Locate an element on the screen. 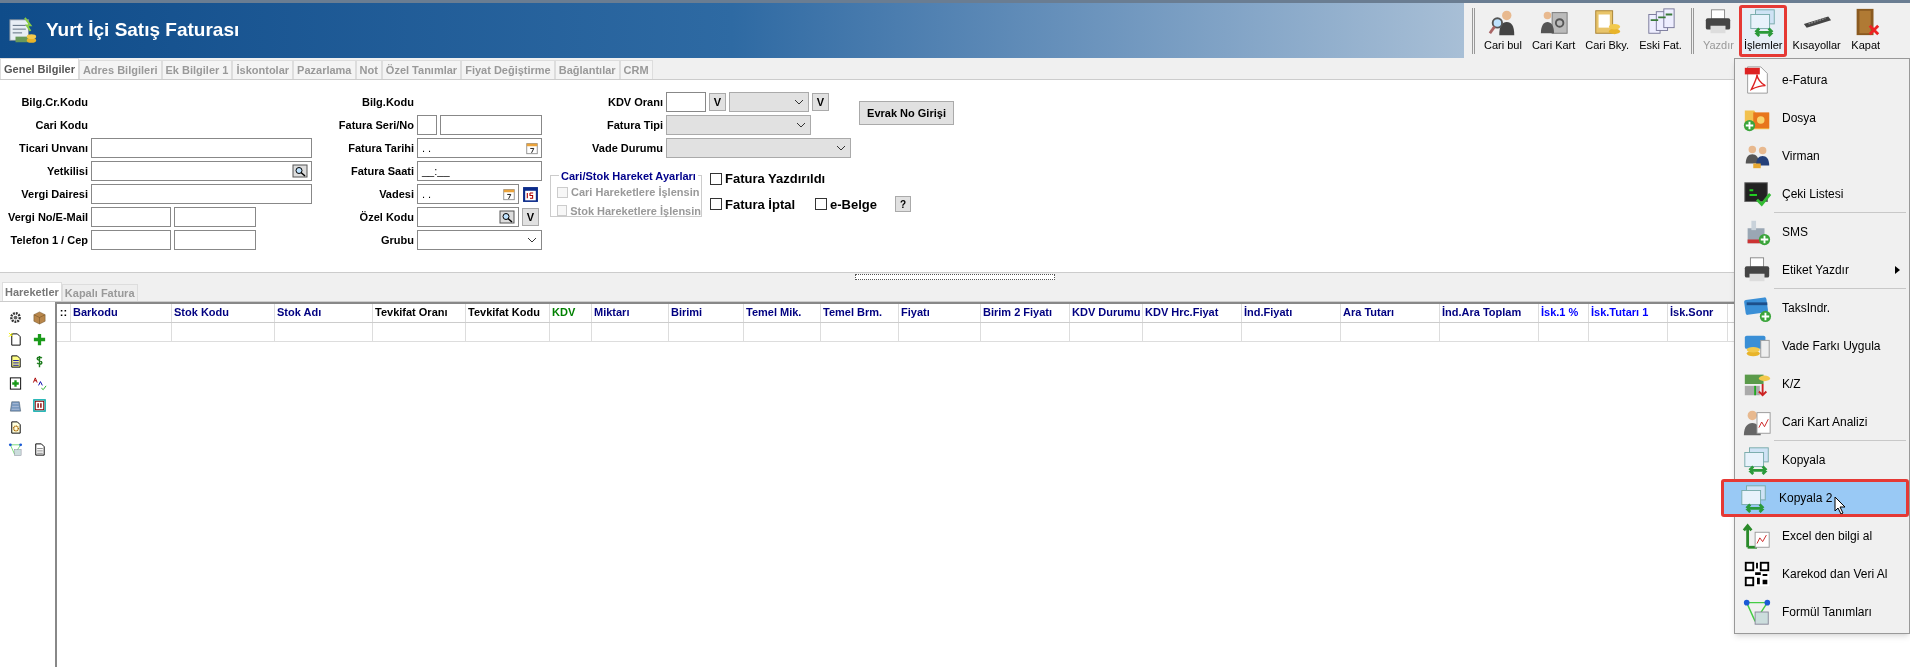 This screenshot has width=1910, height=667. menu-item: Cari Kart Analizi is located at coordinates (1822, 422).